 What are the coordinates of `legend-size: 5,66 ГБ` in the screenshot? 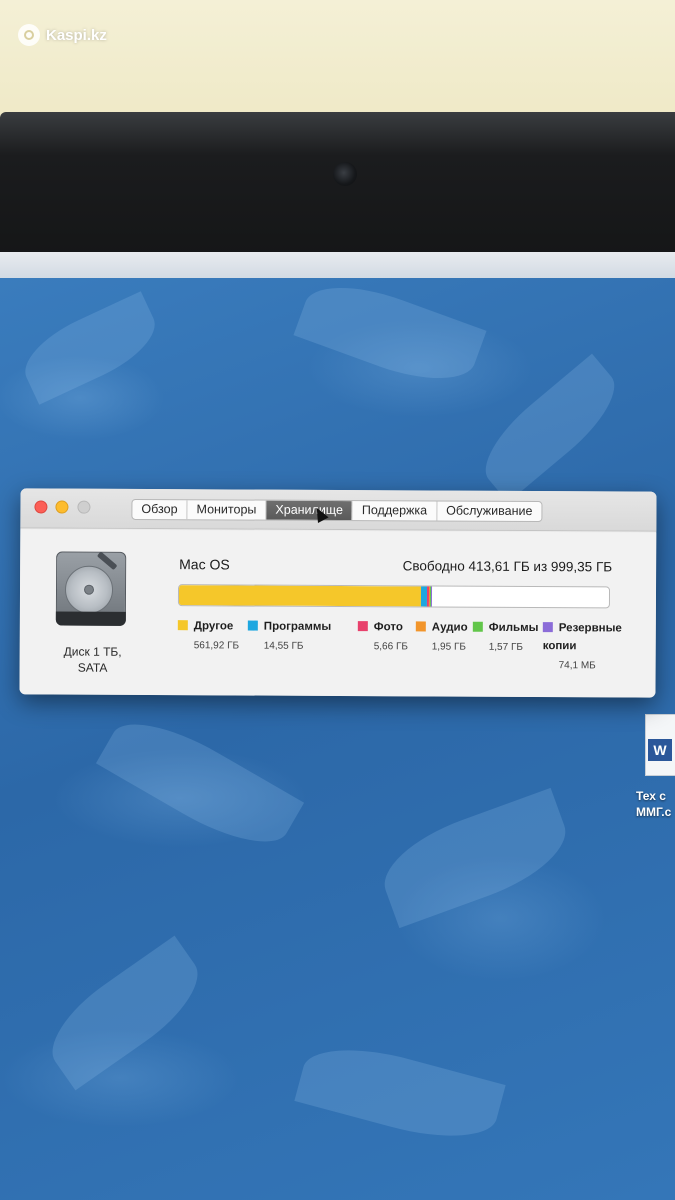 It's located at (390, 647).